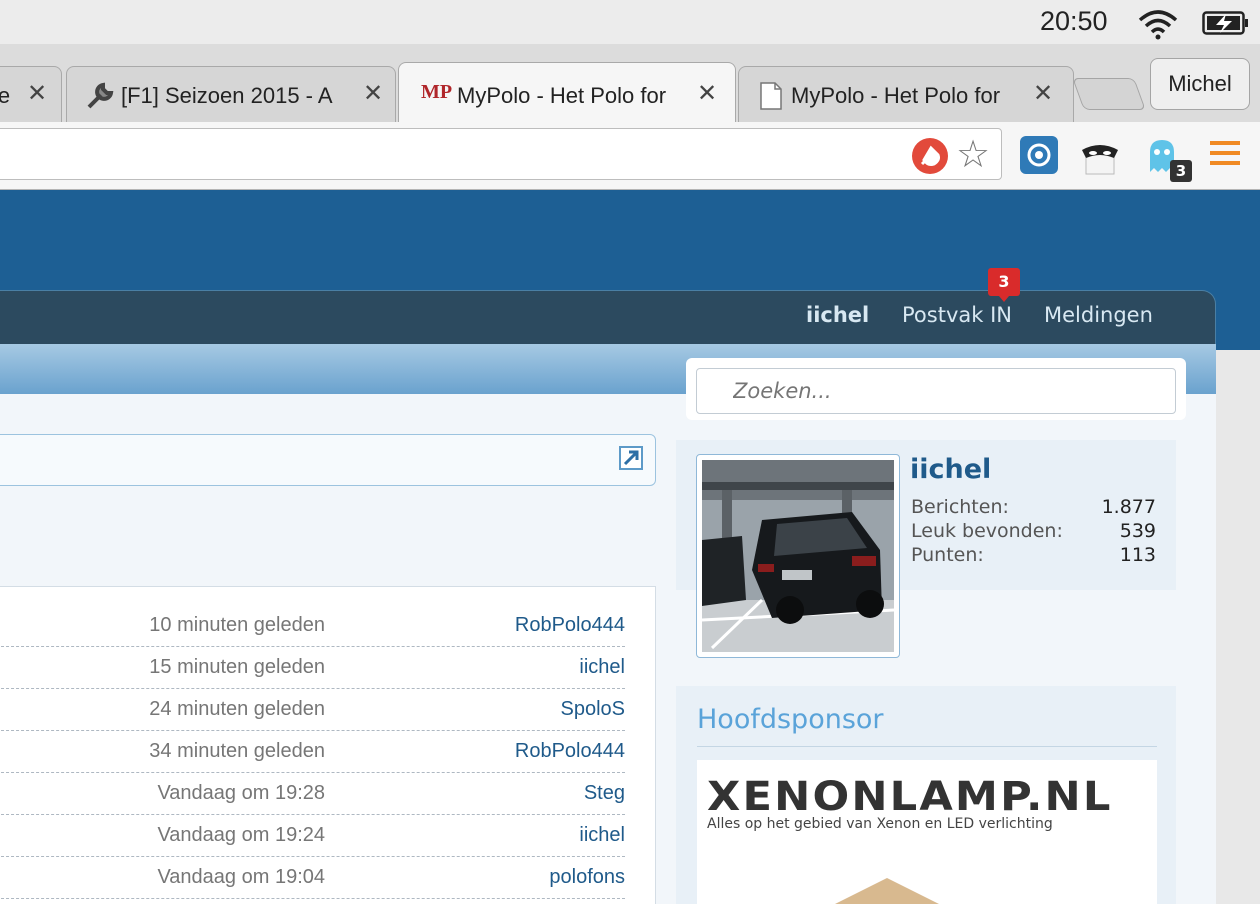 Image resolution: width=1260 pixels, height=904 pixels. I want to click on stat-value-likes: 539, so click(1137, 531).